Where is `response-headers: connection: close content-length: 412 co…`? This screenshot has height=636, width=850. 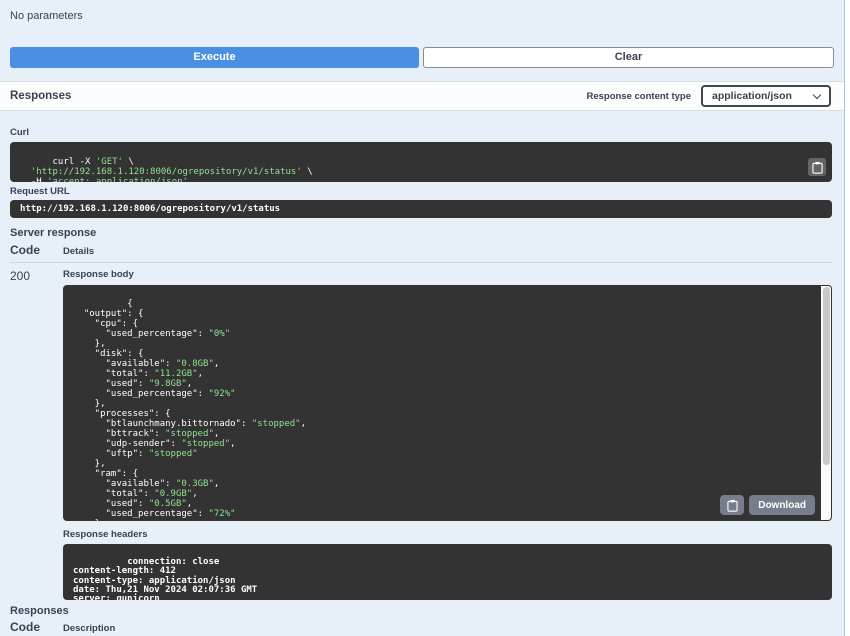
response-headers: connection: close content-length: 412 co… is located at coordinates (447, 572).